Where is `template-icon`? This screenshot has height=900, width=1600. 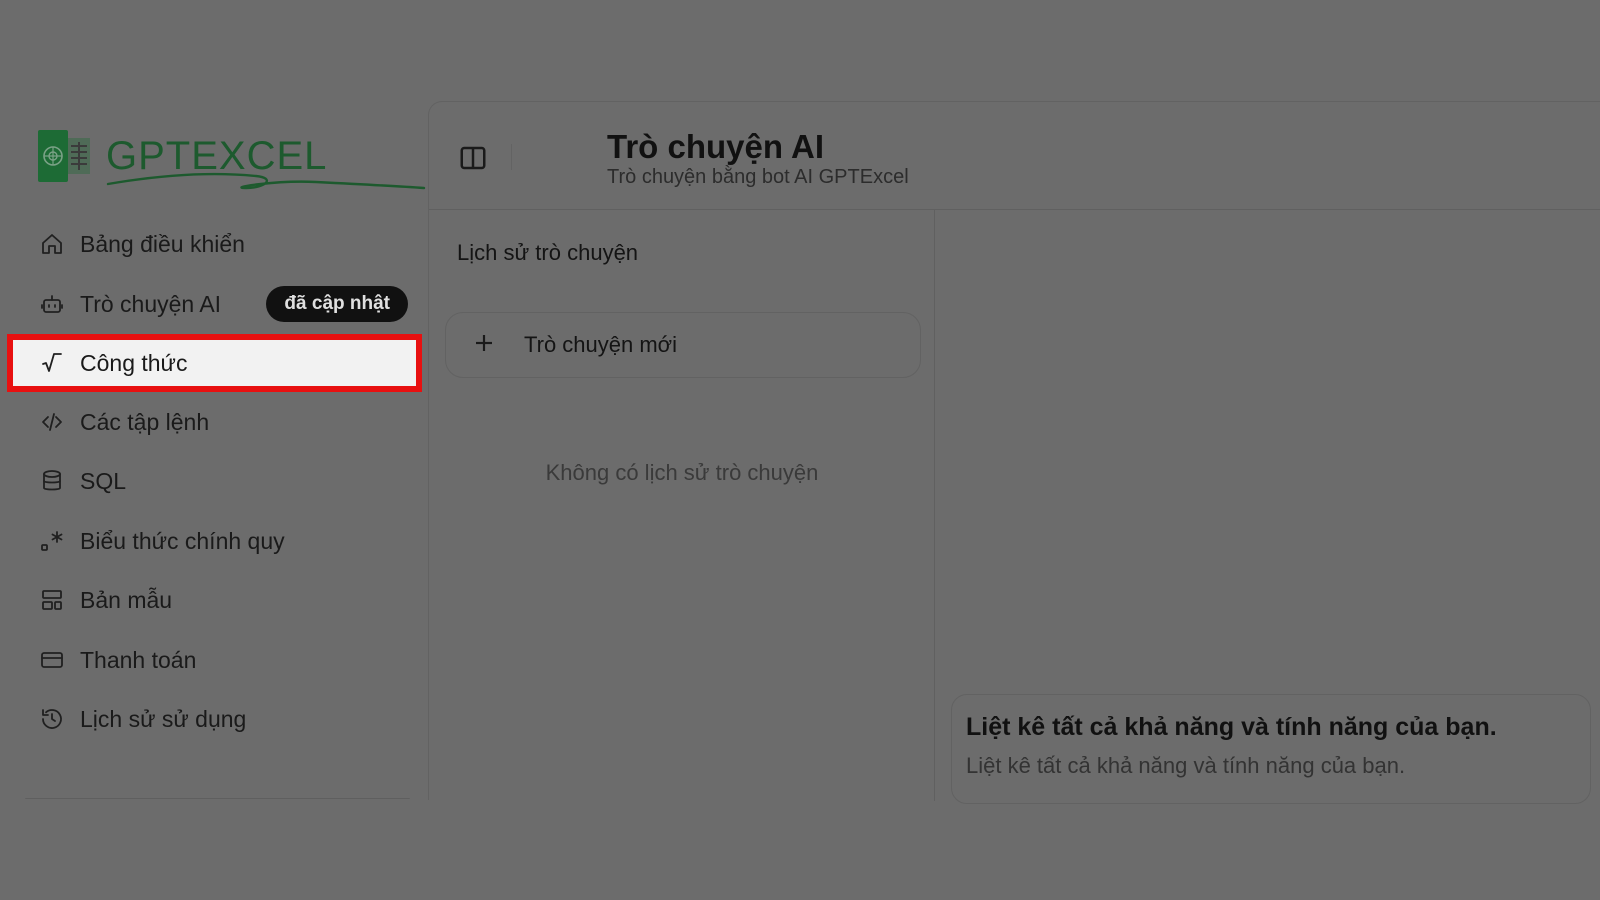
template-icon is located at coordinates (52, 600).